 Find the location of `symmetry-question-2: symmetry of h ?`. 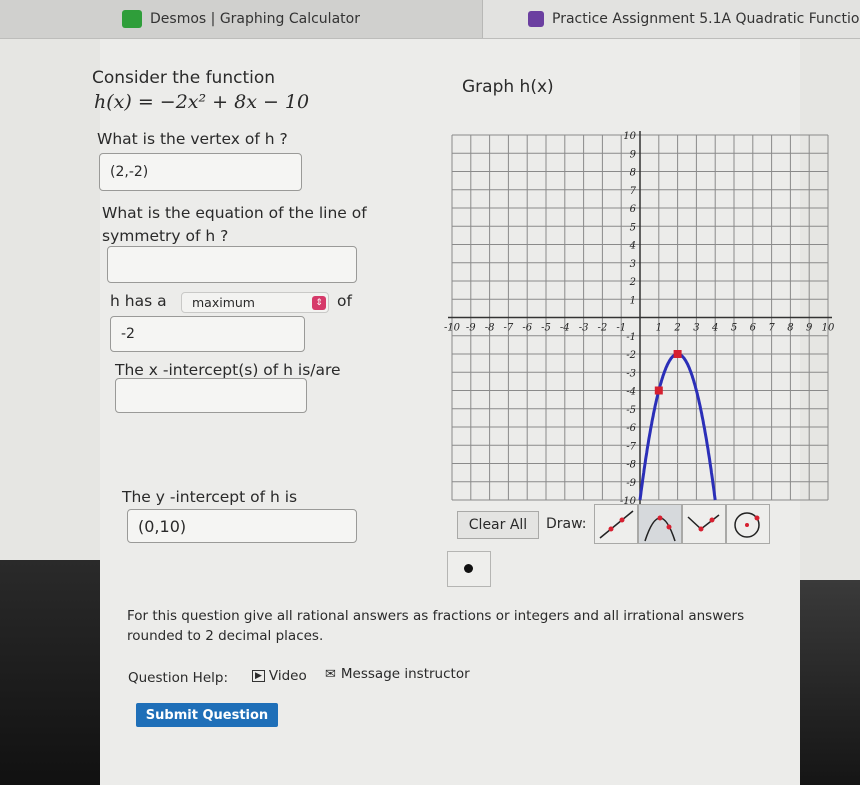

symmetry-question-2: symmetry of h ? is located at coordinates (165, 236).